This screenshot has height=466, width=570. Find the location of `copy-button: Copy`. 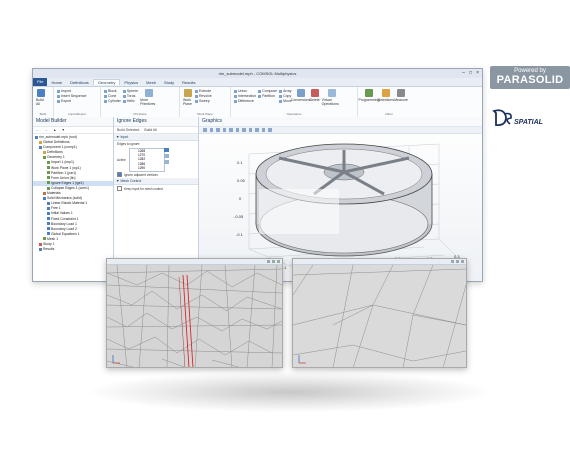

copy-button: Copy is located at coordinates (285, 96).